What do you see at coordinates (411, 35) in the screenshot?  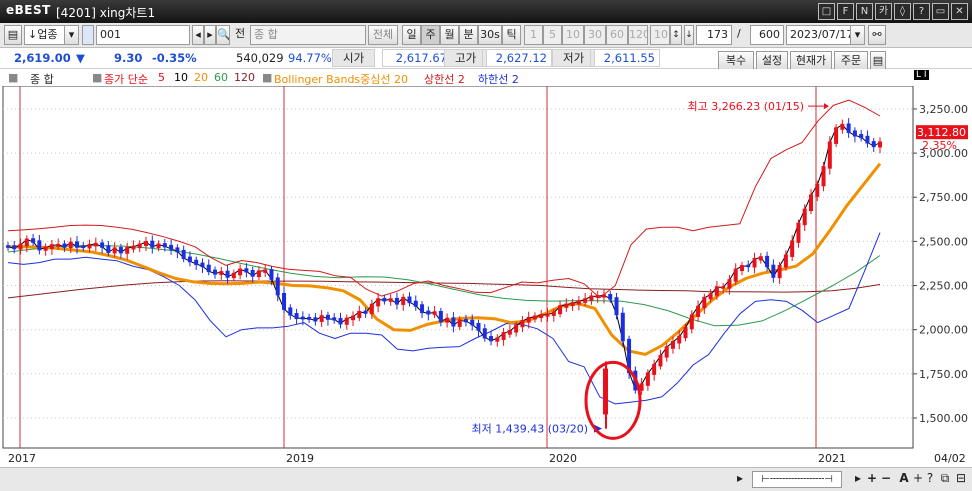 I see `period-day: 일` at bounding box center [411, 35].